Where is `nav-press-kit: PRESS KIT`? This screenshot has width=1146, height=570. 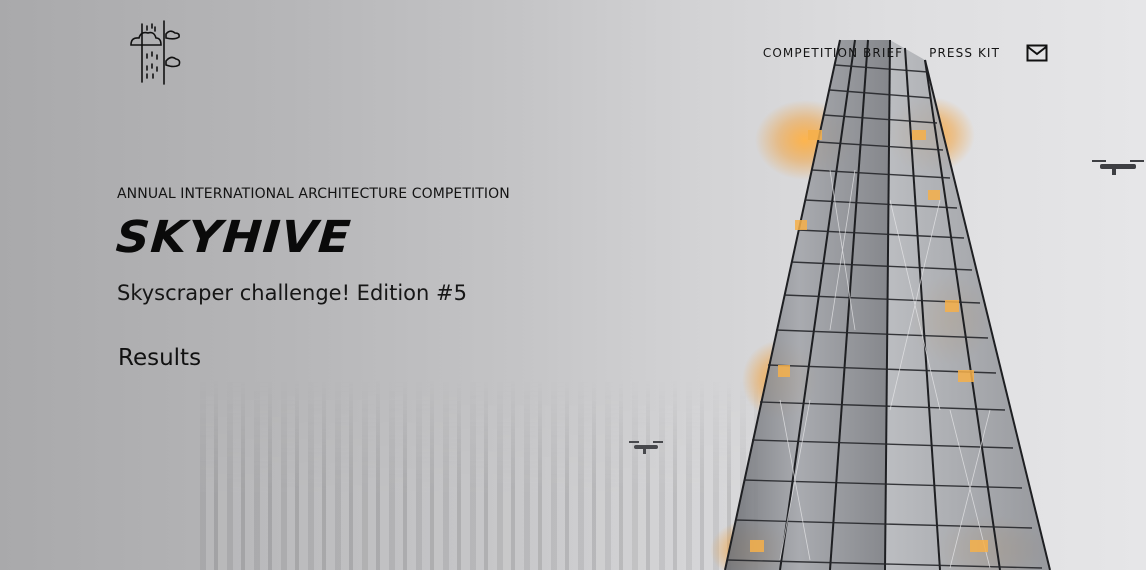
nav-press-kit: PRESS KIT is located at coordinates (964, 53).